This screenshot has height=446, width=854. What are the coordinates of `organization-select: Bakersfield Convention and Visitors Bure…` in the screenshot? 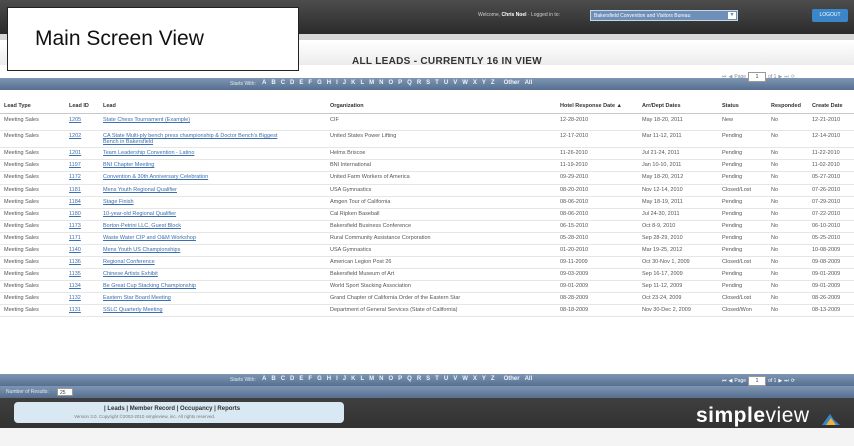 It's located at (664, 15).